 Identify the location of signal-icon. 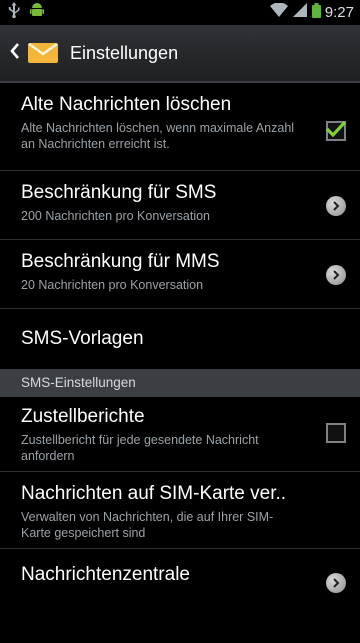
(300, 12).